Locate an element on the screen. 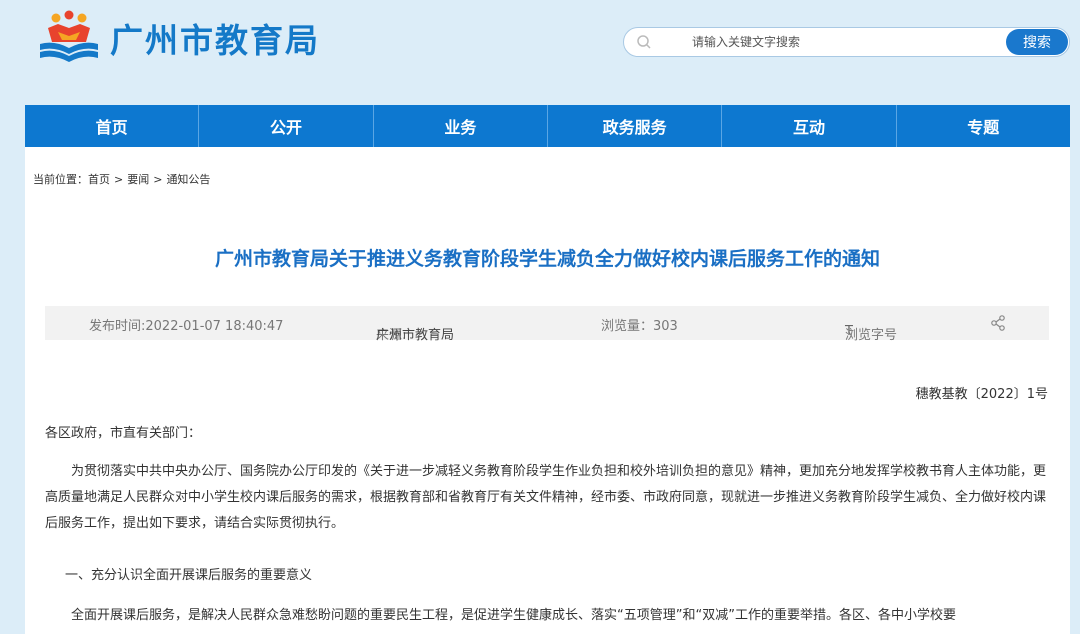 The image size is (1080, 634). nav-item-business: 业务 is located at coordinates (461, 126).